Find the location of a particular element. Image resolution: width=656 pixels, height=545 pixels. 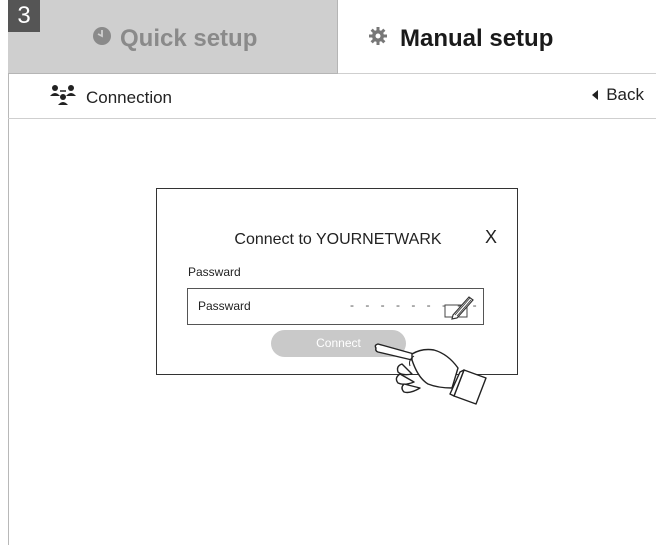

close-button: X is located at coordinates (491, 237).